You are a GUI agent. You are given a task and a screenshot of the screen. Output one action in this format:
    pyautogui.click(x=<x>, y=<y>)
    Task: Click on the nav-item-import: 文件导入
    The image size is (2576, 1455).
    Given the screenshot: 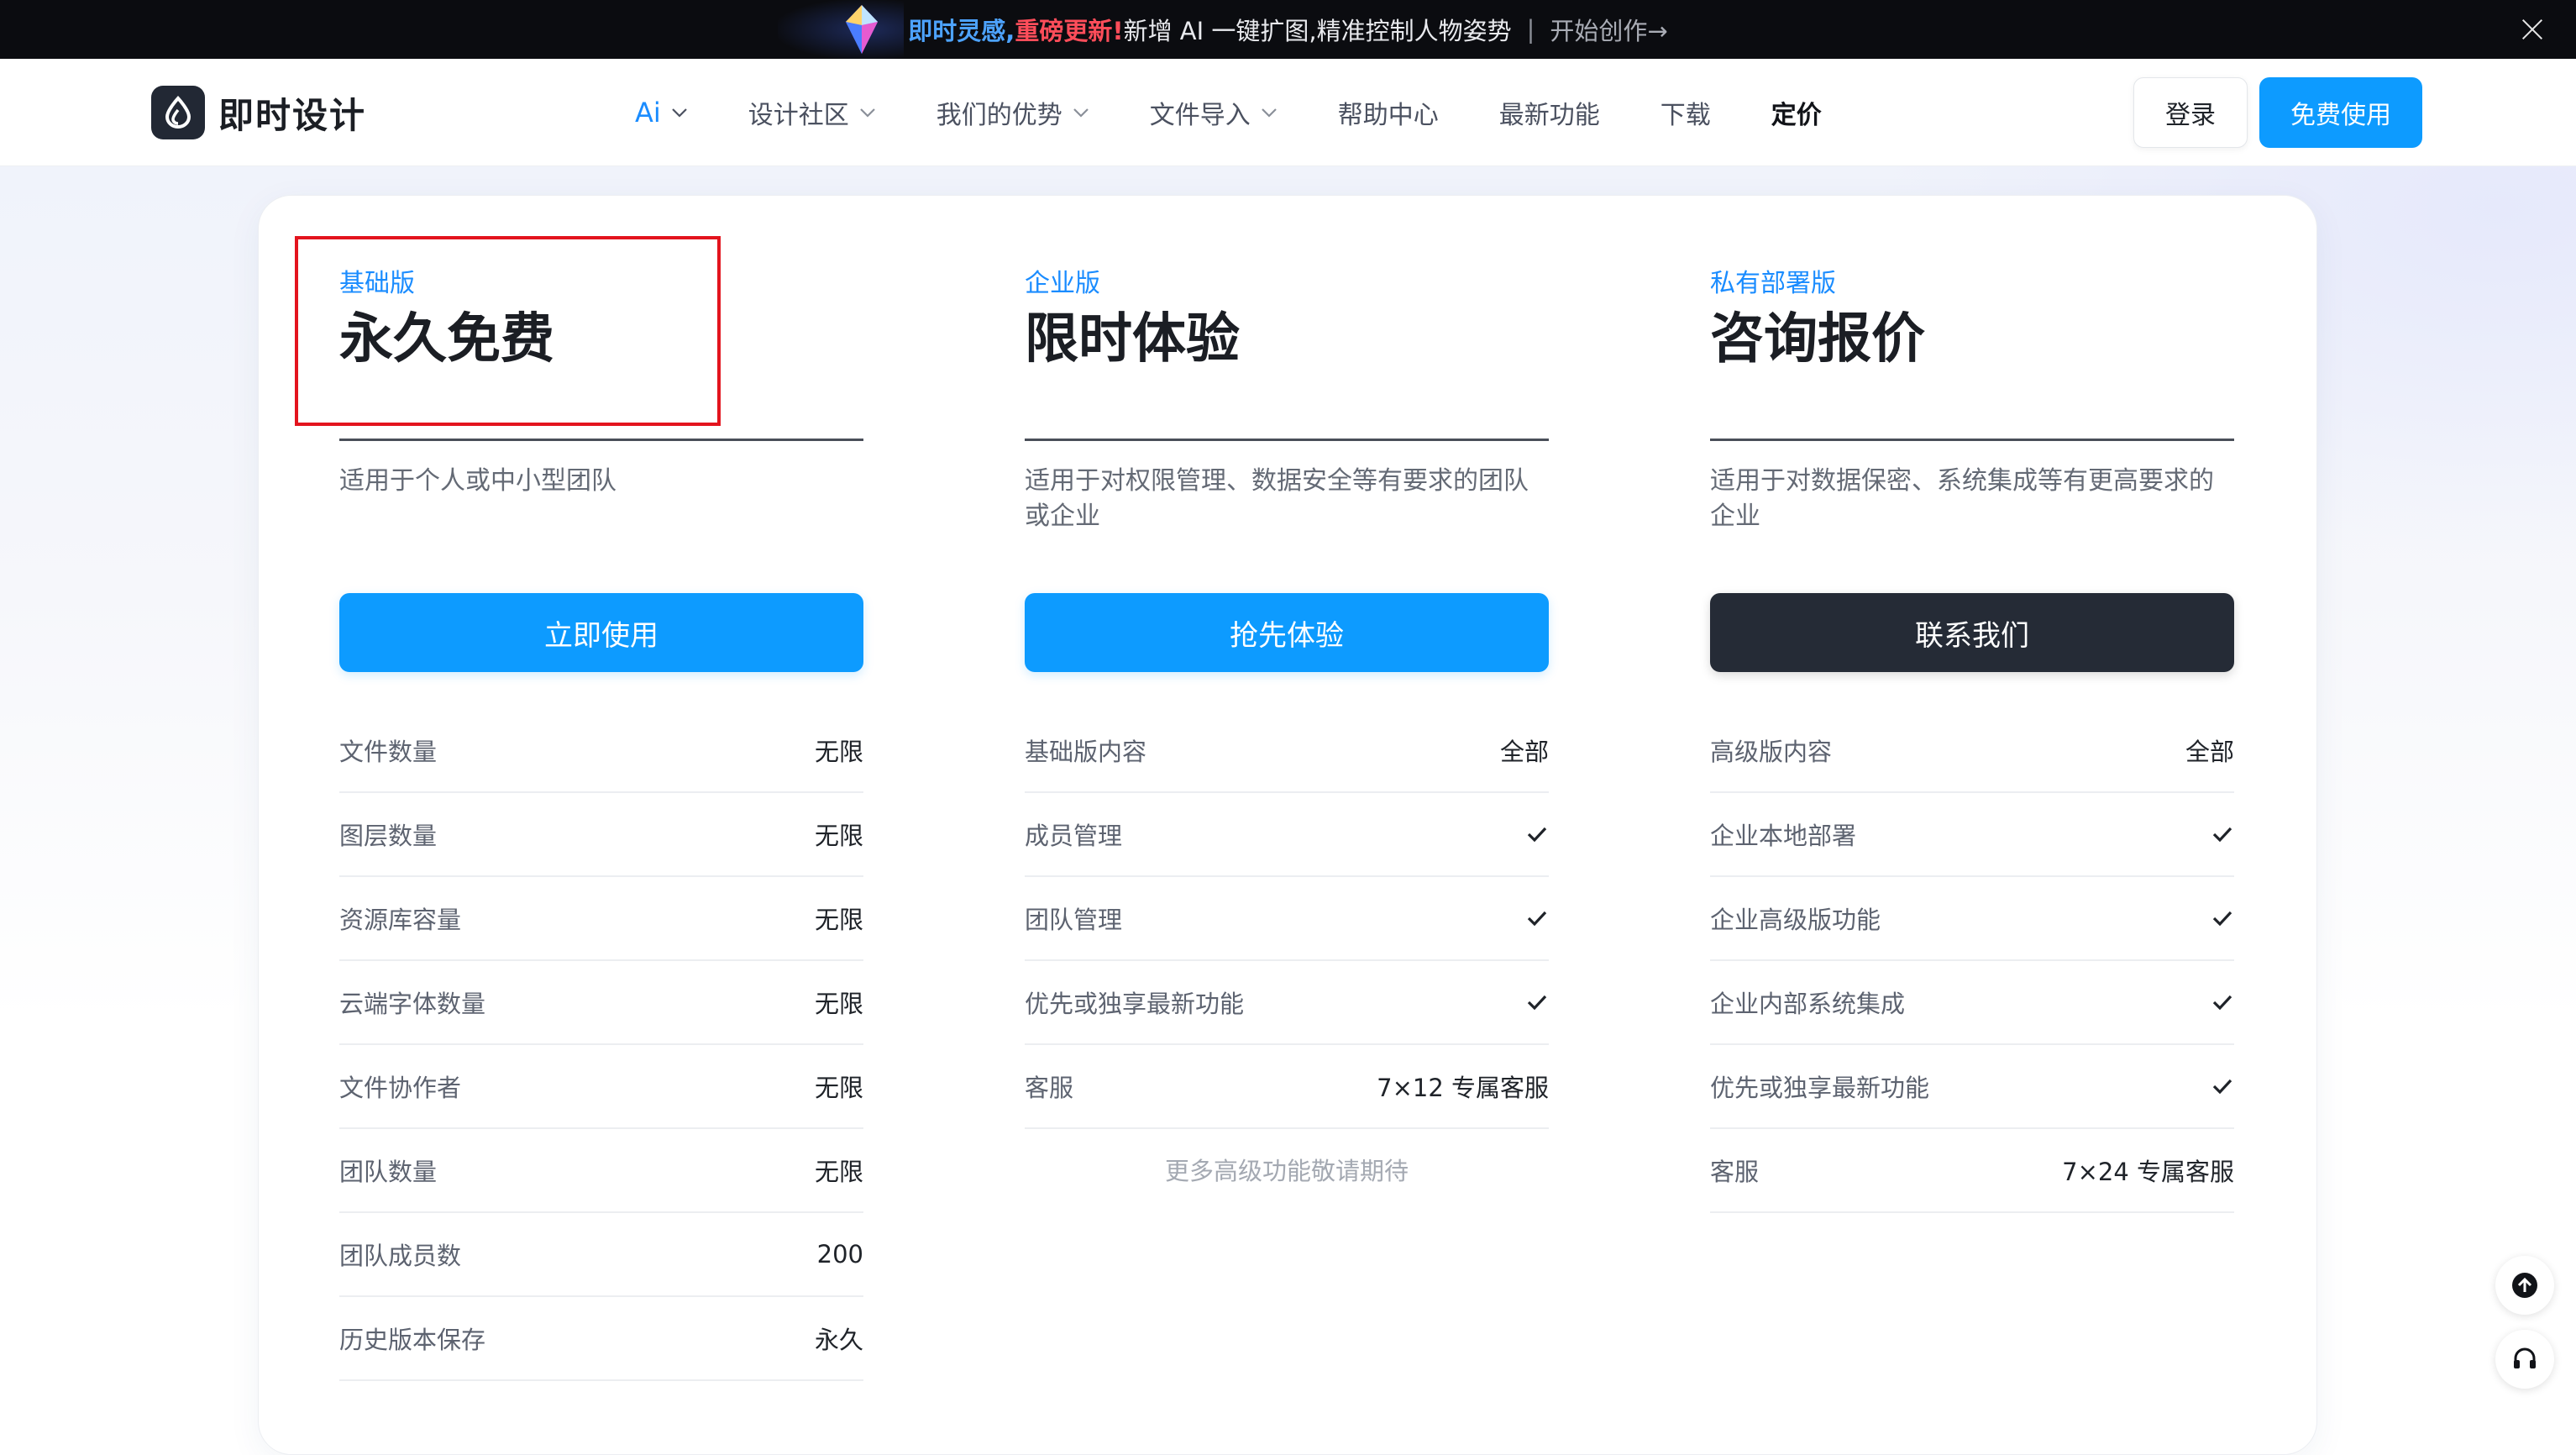 What is the action you would take?
    pyautogui.click(x=1214, y=112)
    